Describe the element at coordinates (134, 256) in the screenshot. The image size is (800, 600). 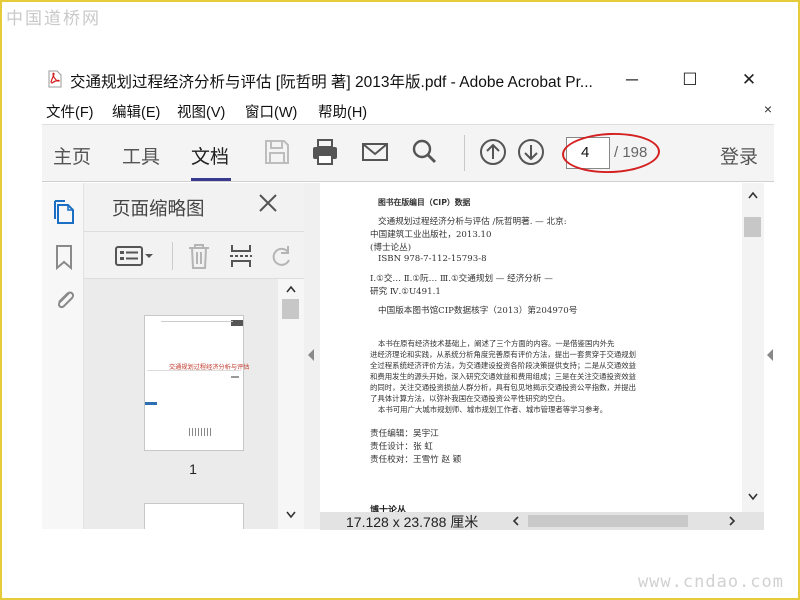
I see `options-icon` at that location.